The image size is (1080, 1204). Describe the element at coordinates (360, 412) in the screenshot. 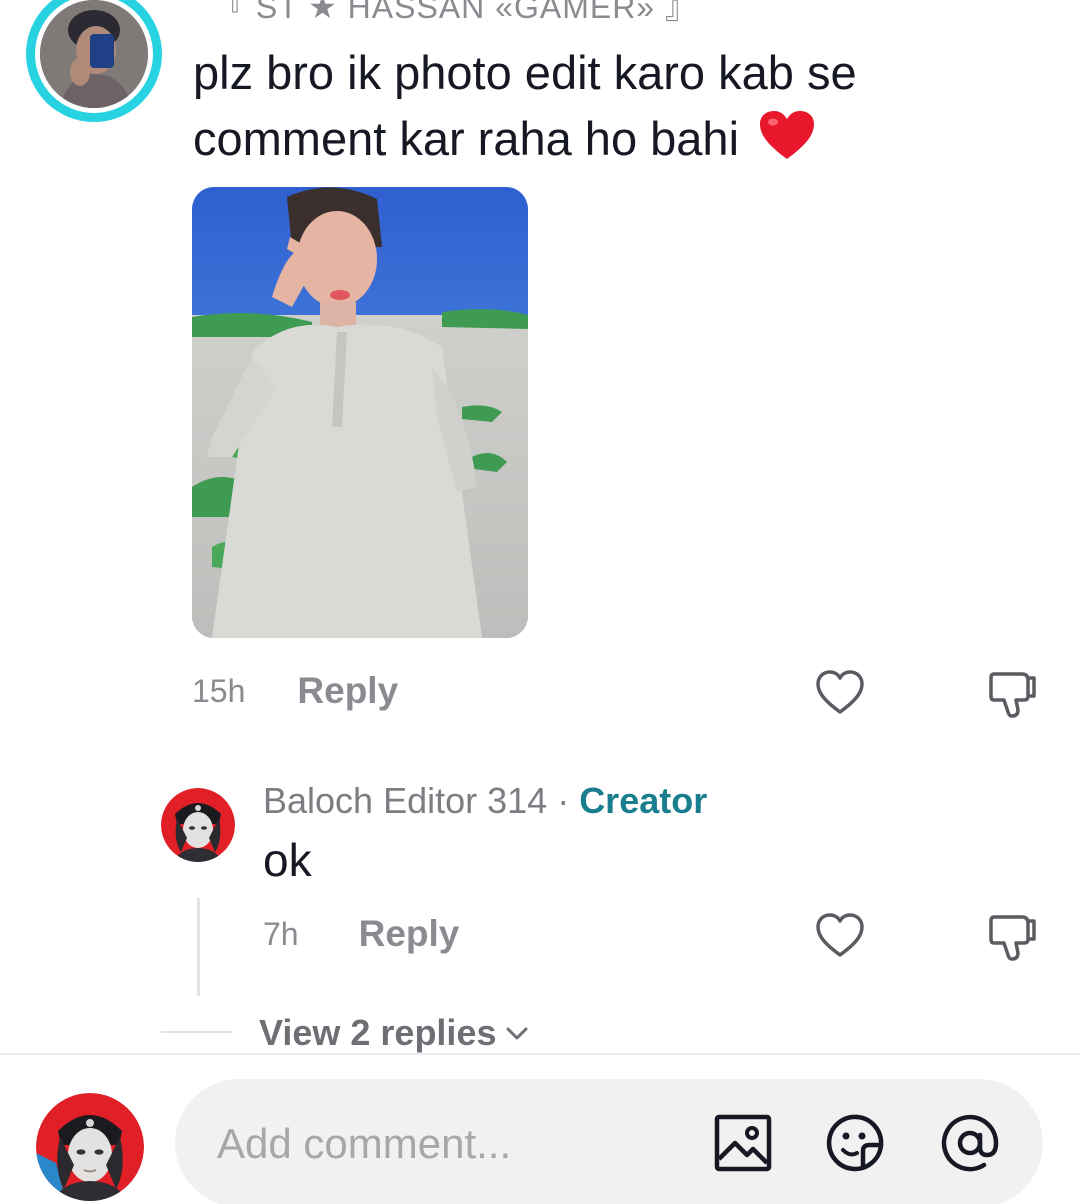

I see `comment-attached-photo` at that location.